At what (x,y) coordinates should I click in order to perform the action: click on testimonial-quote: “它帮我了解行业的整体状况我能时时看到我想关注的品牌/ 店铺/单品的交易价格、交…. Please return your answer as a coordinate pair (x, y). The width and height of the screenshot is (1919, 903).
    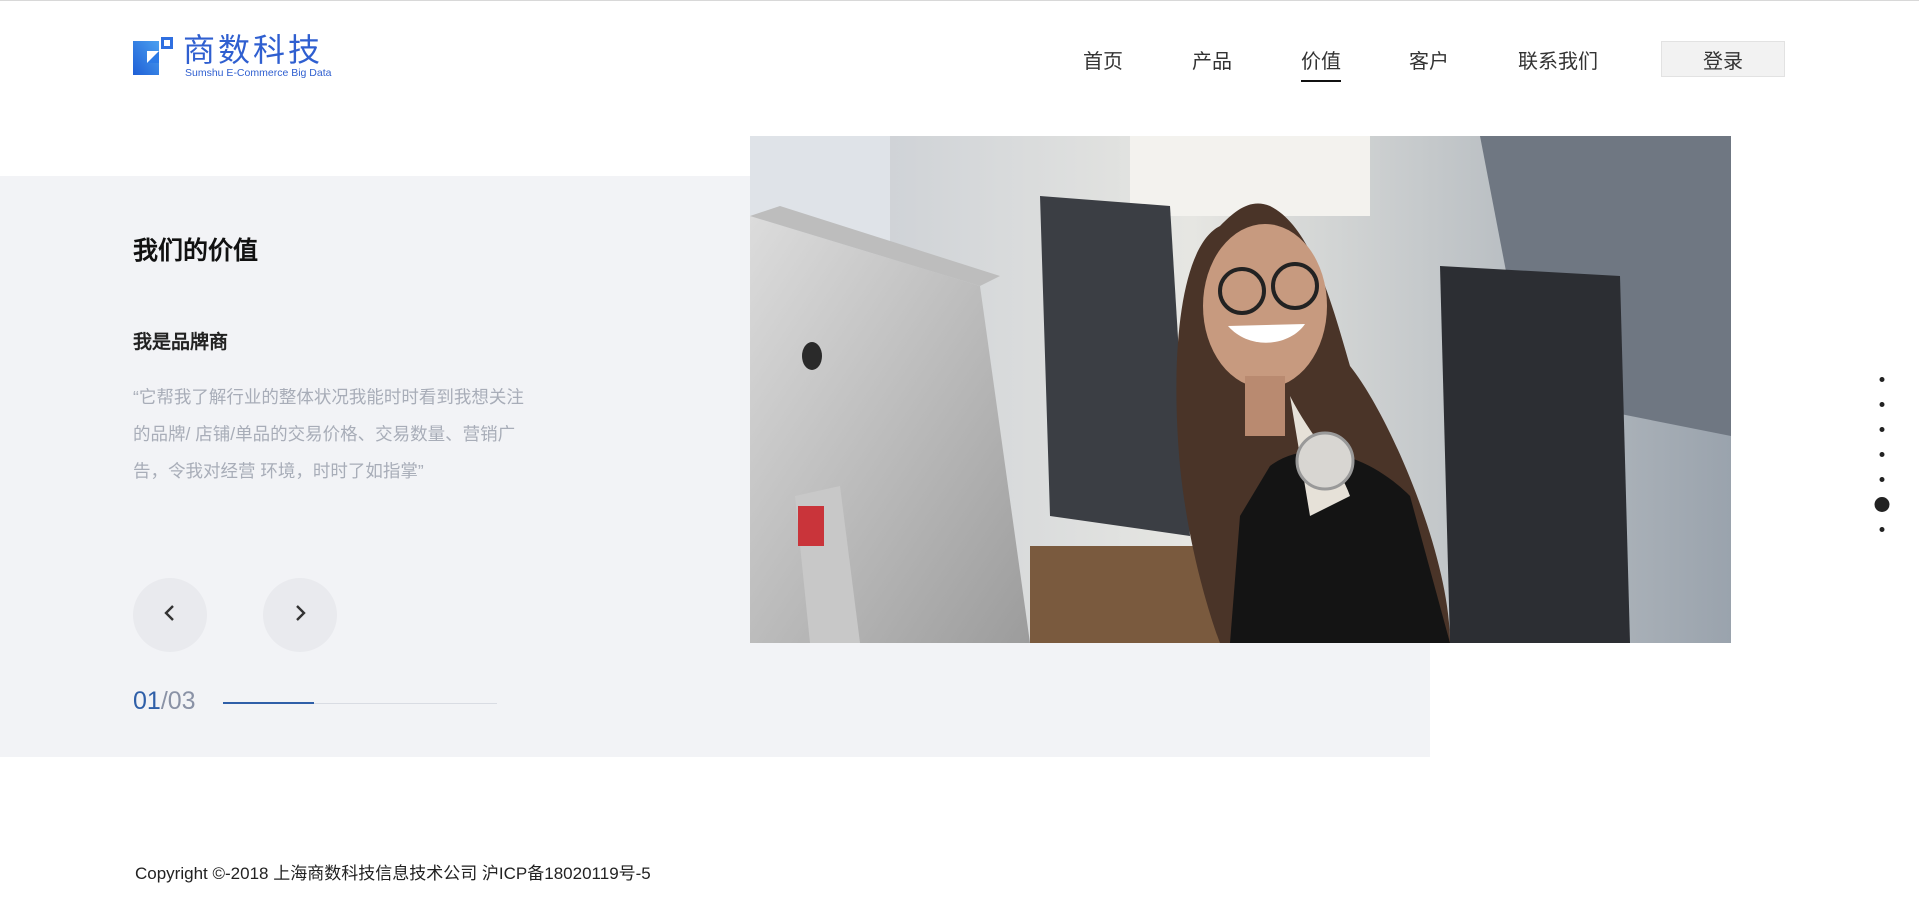
    Looking at the image, I should click on (328, 434).